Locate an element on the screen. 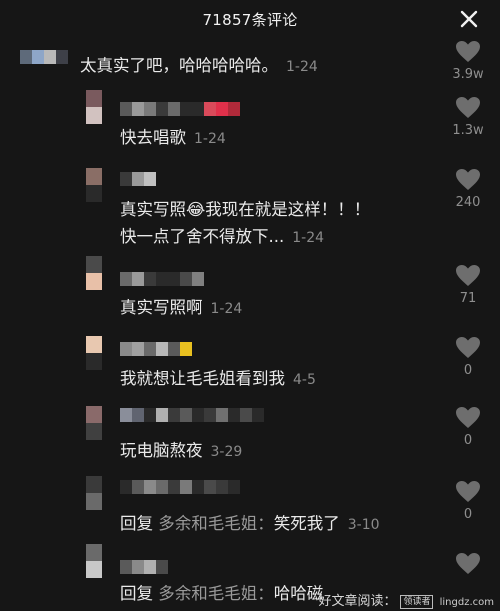 The height and width of the screenshot is (611, 500). laughing-emoji-icon: 😂 is located at coordinates (196, 209).